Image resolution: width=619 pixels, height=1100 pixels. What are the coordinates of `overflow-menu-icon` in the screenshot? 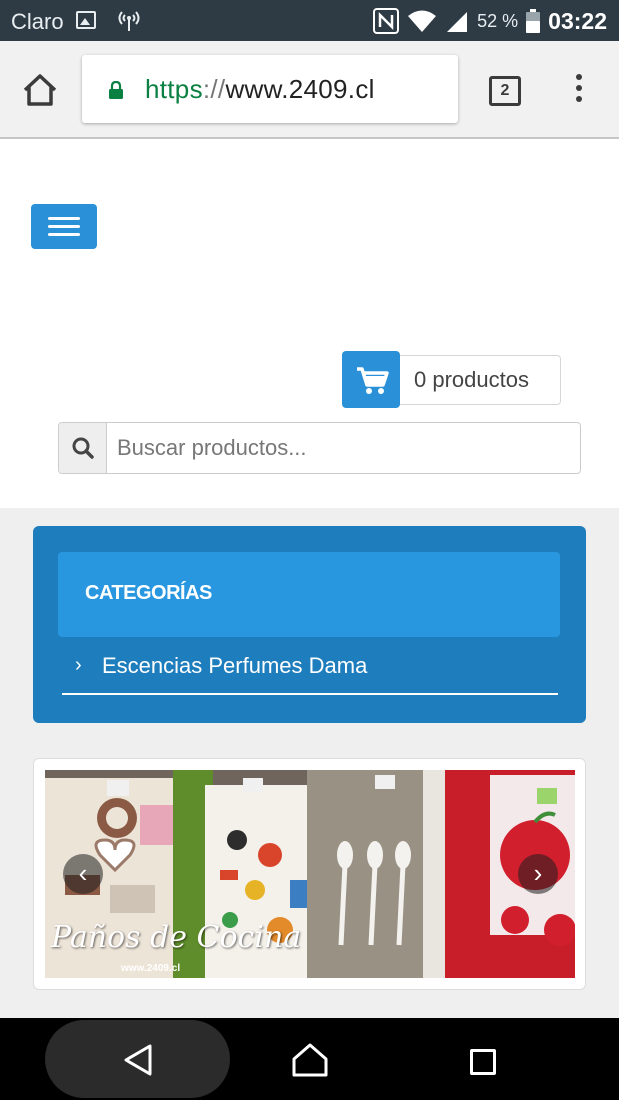 It's located at (579, 91).